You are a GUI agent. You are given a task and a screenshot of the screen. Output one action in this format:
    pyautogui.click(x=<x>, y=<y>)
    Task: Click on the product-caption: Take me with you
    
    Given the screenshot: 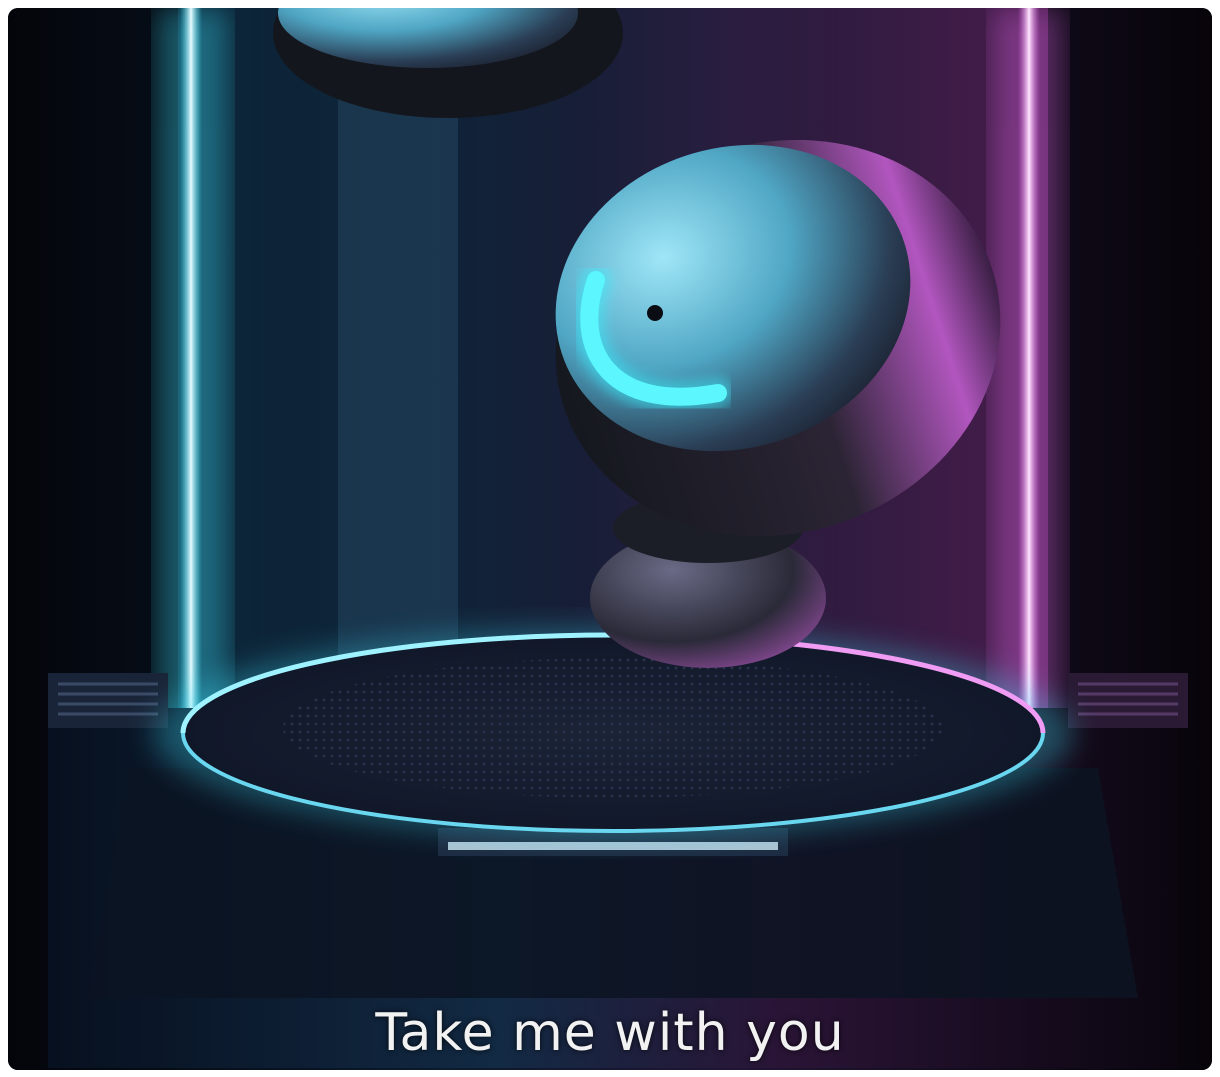 What is the action you would take?
    pyautogui.click(x=610, y=1033)
    